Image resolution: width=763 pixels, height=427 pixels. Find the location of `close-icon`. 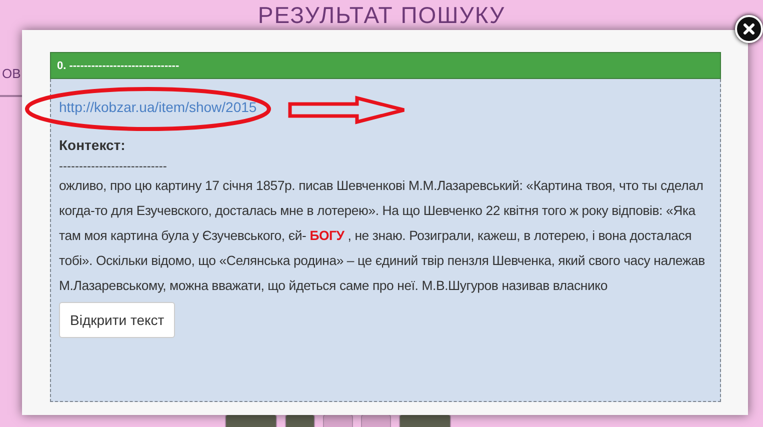

close-icon is located at coordinates (749, 29).